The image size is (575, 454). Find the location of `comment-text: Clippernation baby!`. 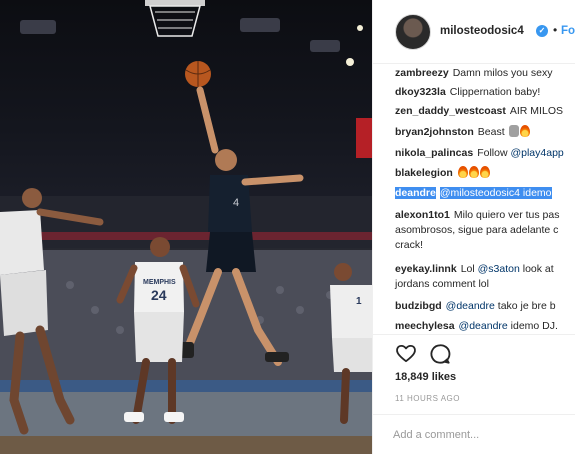

comment-text: Clippernation baby! is located at coordinates (495, 92).